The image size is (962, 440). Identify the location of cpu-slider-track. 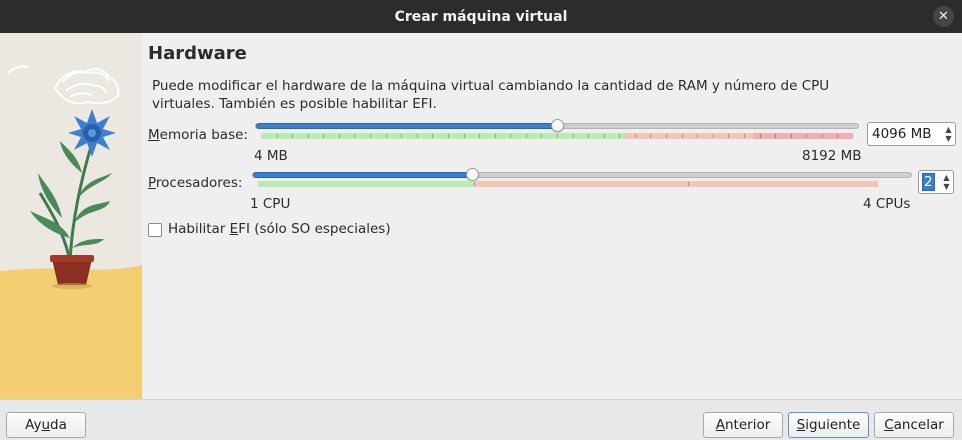
(582, 174).